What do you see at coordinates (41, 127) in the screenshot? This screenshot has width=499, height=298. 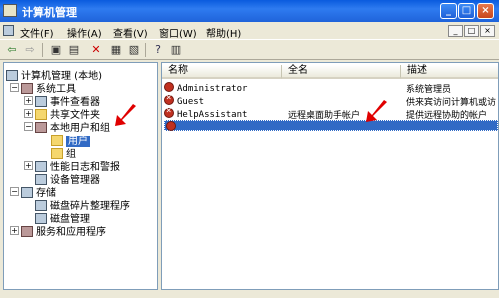 I see `users-groups-icon` at bounding box center [41, 127].